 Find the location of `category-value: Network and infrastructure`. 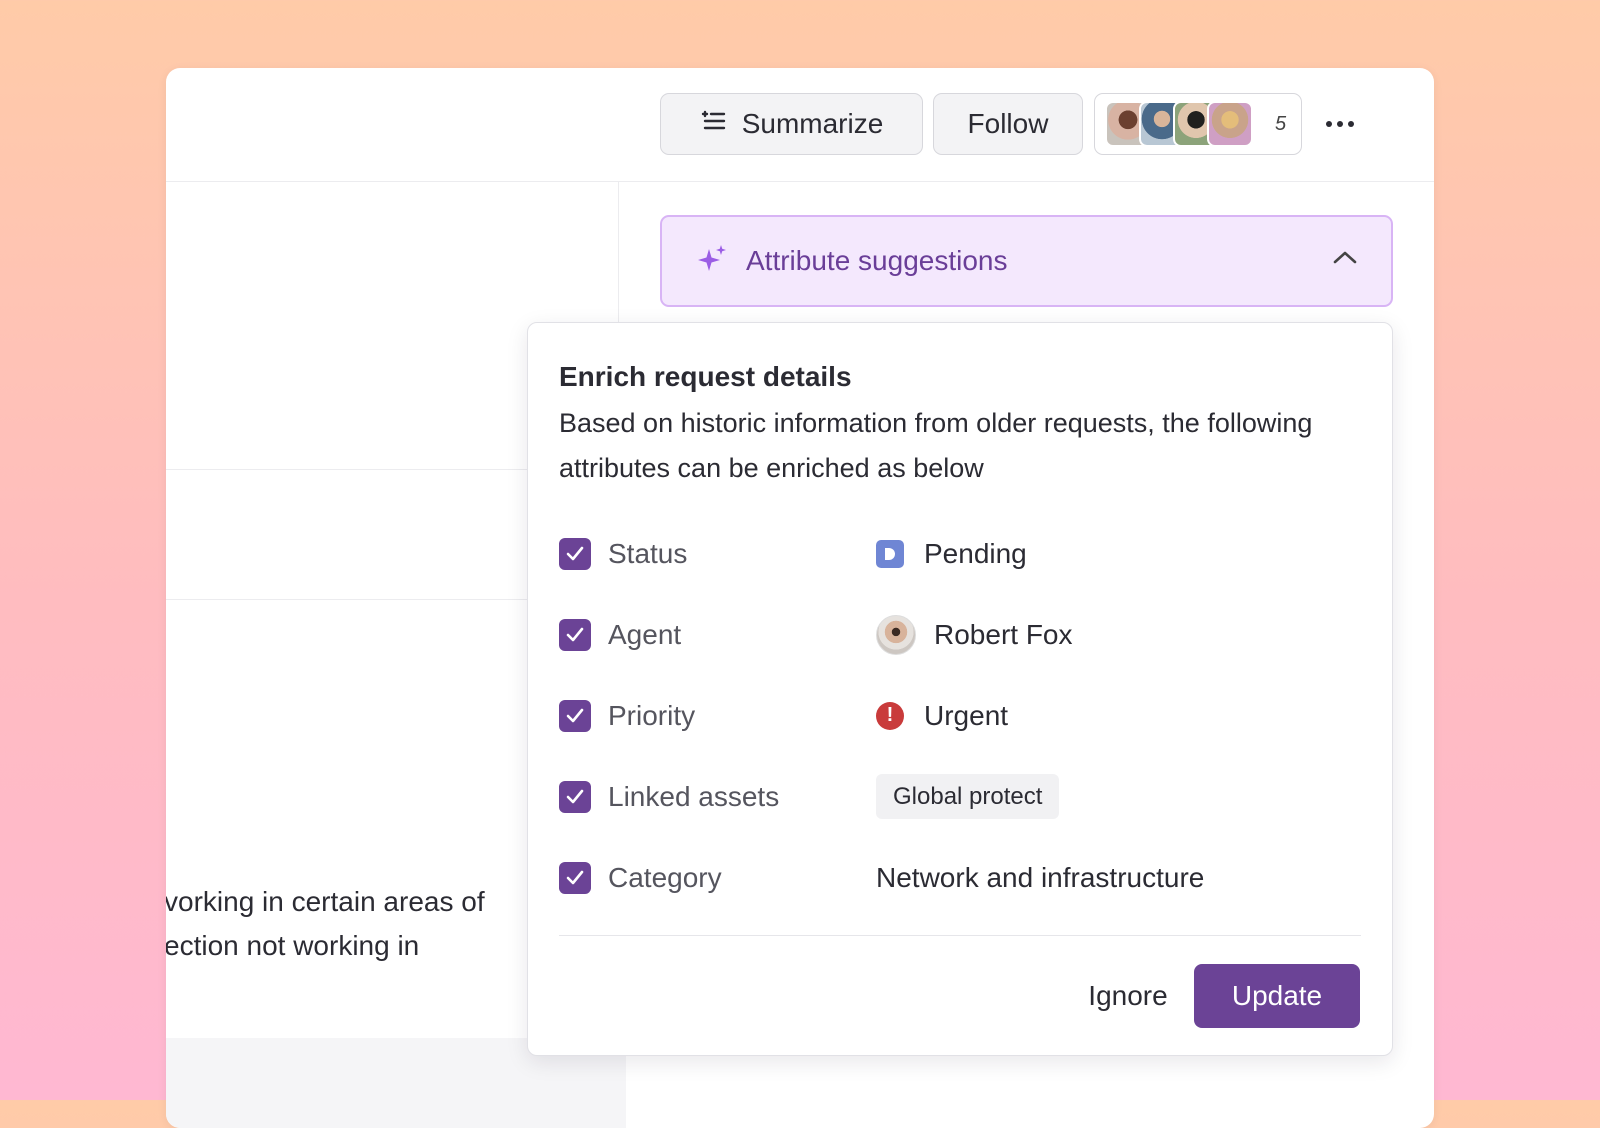

category-value: Network and infrastructure is located at coordinates (1040, 878).